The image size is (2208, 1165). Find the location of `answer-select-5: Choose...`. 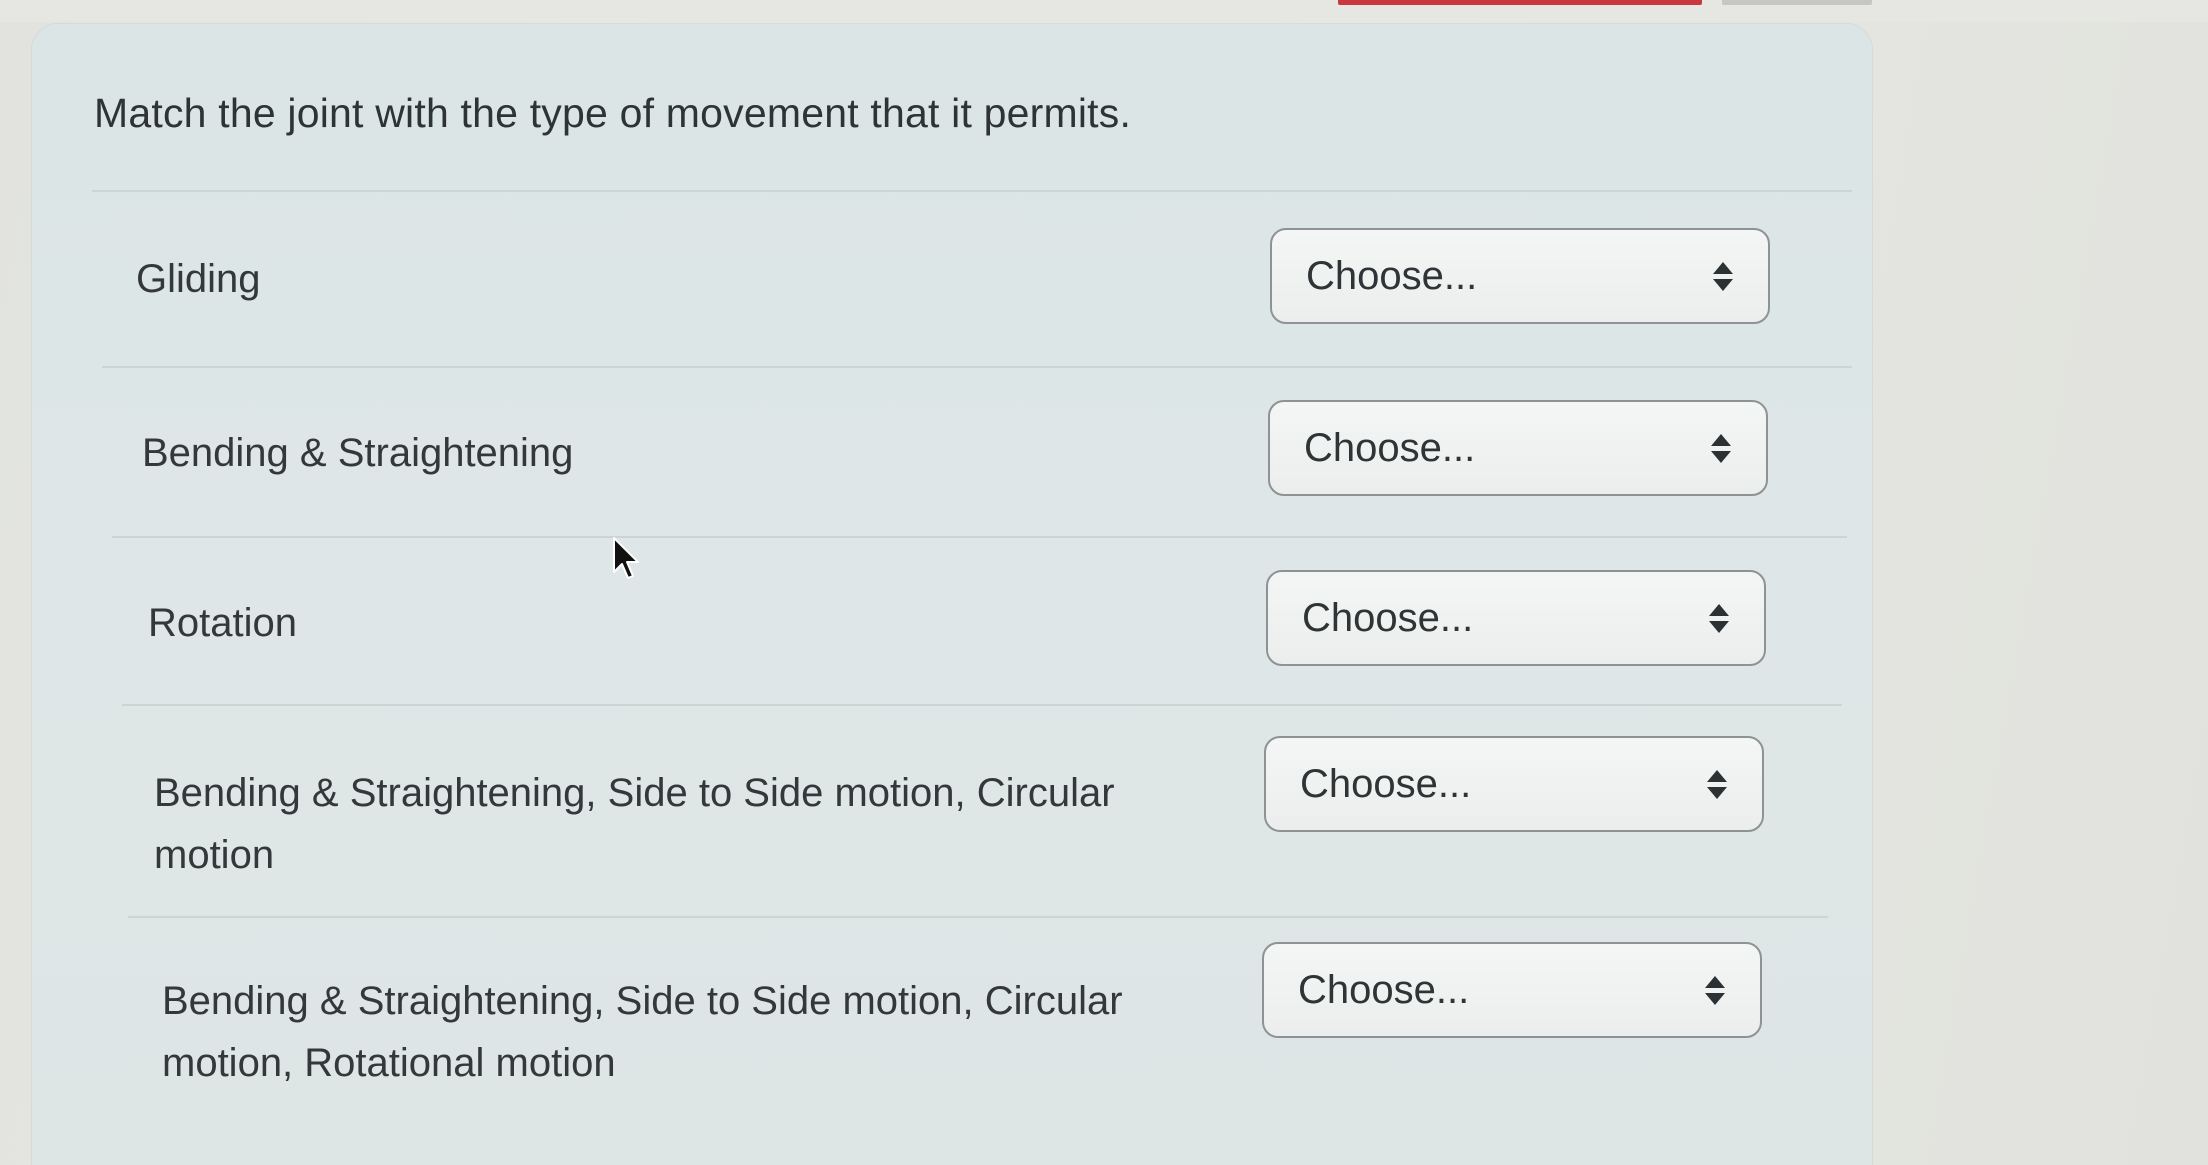

answer-select-5: Choose... is located at coordinates (1512, 990).